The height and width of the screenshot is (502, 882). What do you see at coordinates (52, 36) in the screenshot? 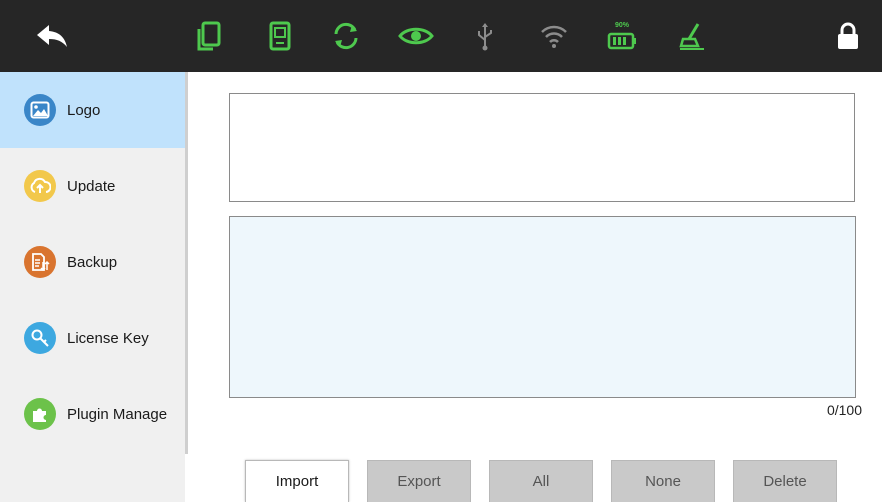
I see `back-arrow-icon` at bounding box center [52, 36].